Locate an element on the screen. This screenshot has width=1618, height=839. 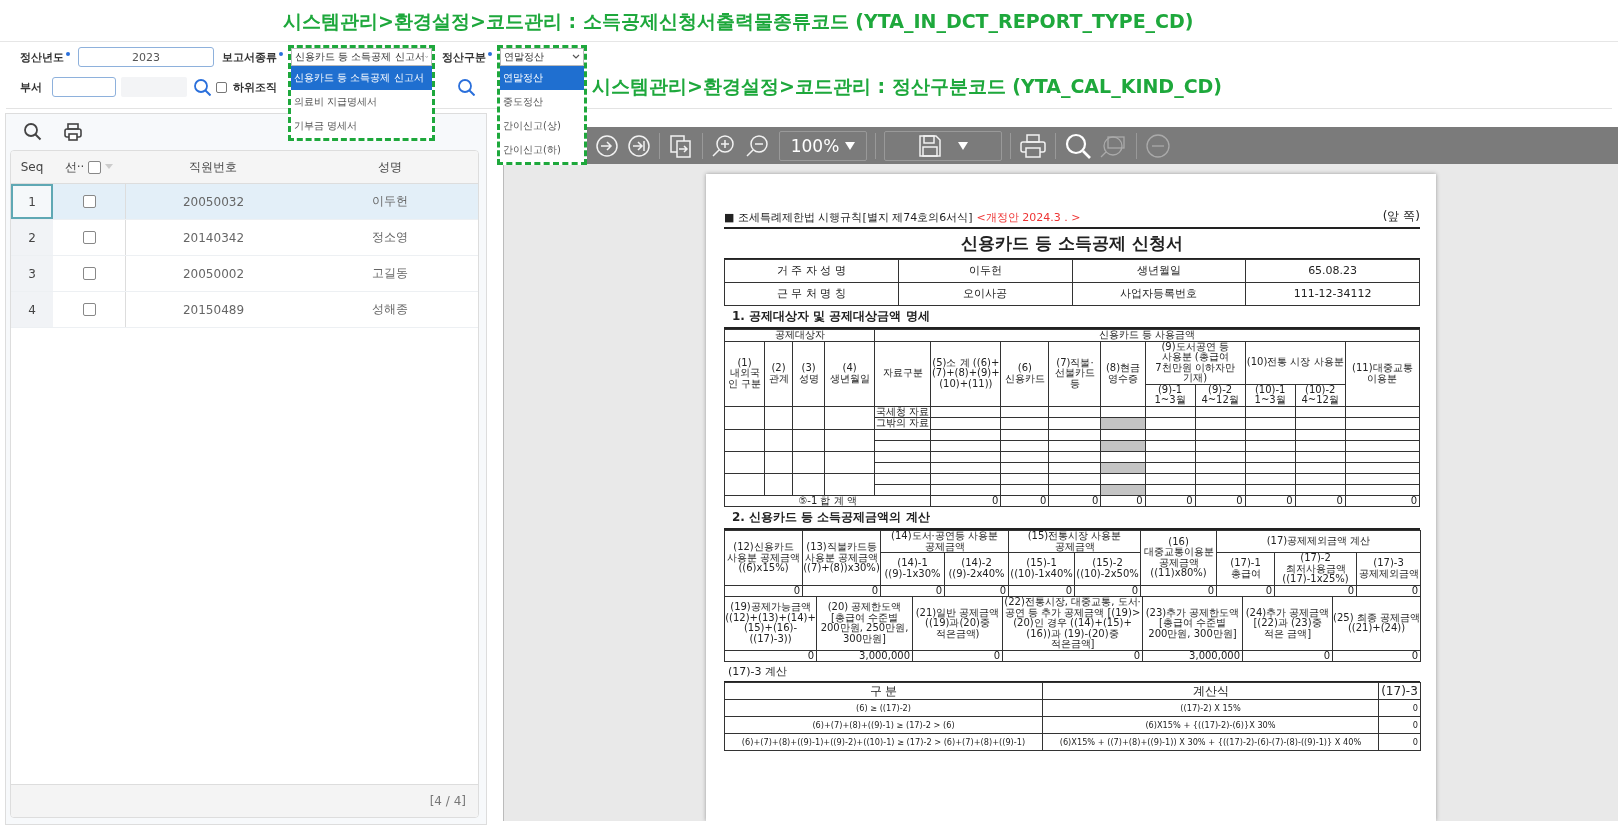
table-cell: (6)X15% + {((17)-2)-(6)}X 30% is located at coordinates (1210, 725).